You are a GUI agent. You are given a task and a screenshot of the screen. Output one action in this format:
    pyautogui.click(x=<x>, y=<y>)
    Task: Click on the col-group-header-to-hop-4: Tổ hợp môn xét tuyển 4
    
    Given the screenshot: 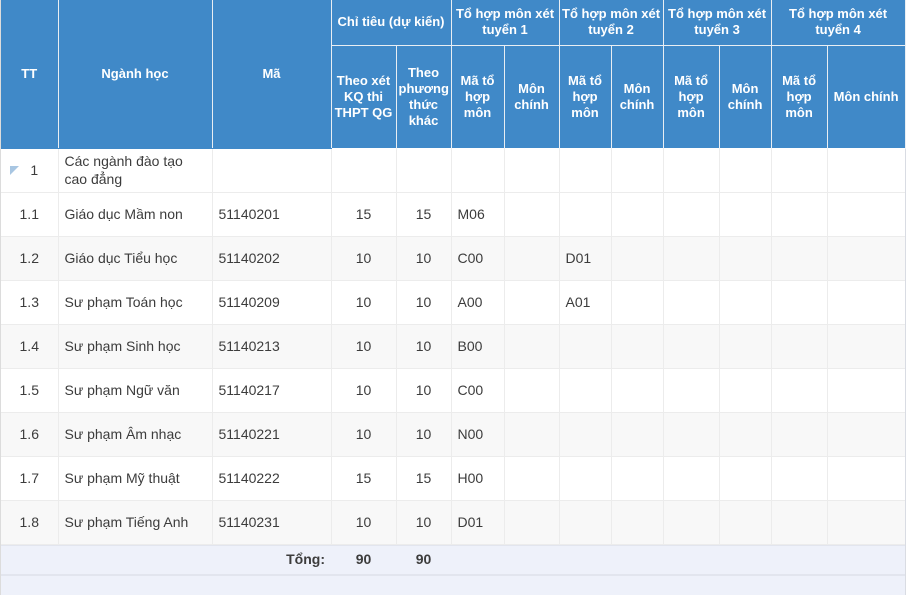 What is the action you would take?
    pyautogui.click(x=838, y=23)
    